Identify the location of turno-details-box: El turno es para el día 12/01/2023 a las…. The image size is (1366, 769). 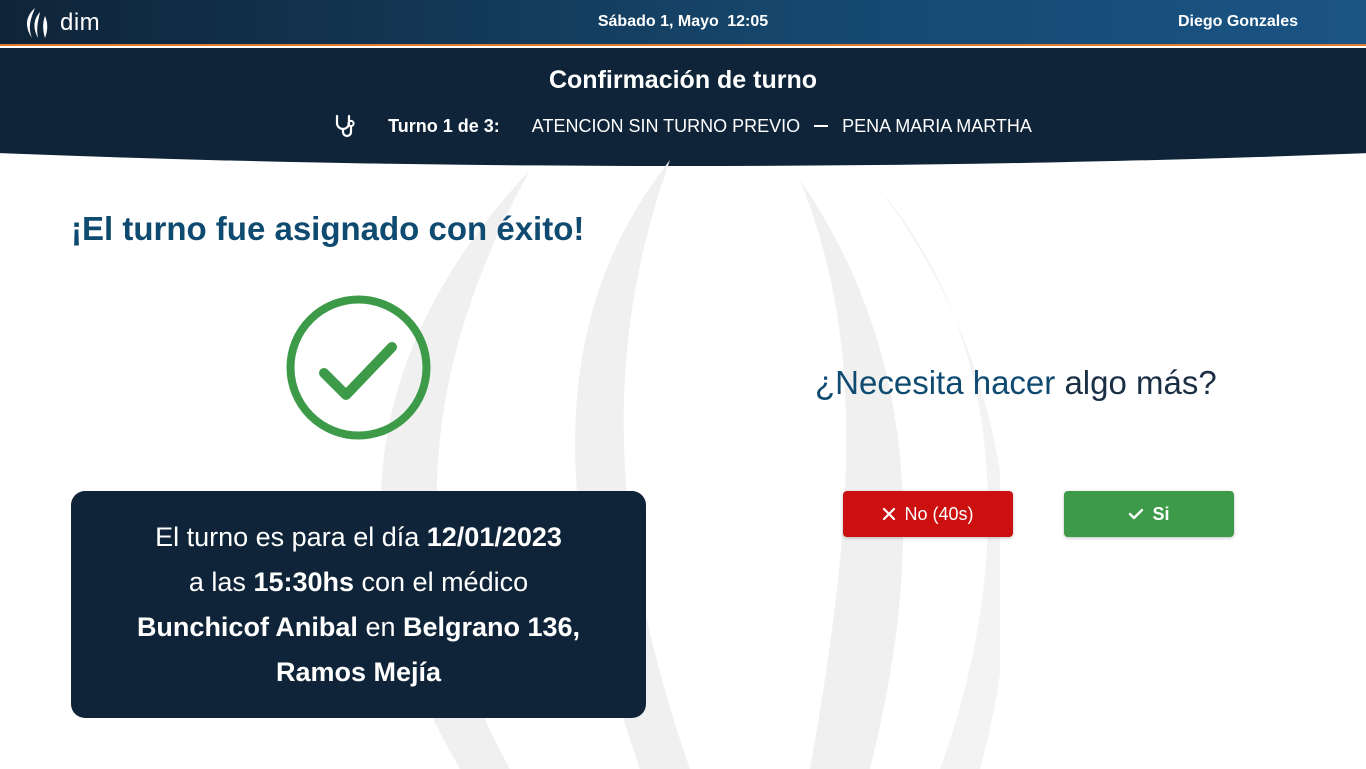
(358, 604).